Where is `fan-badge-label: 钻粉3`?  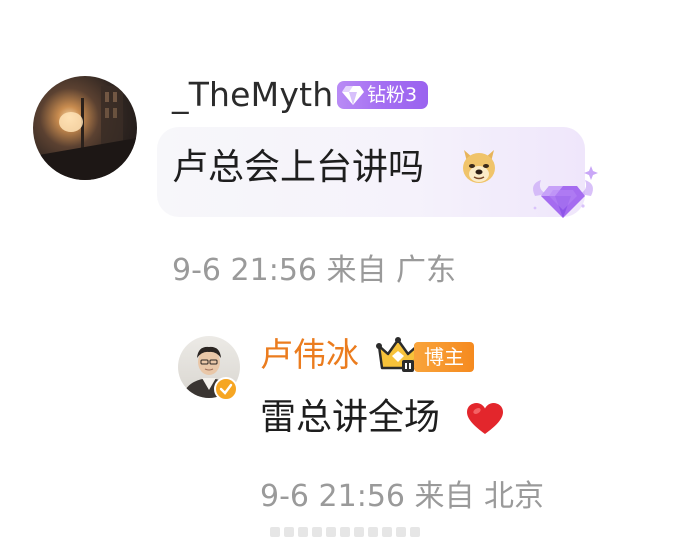
fan-badge-label: 钻粉3 is located at coordinates (392, 95).